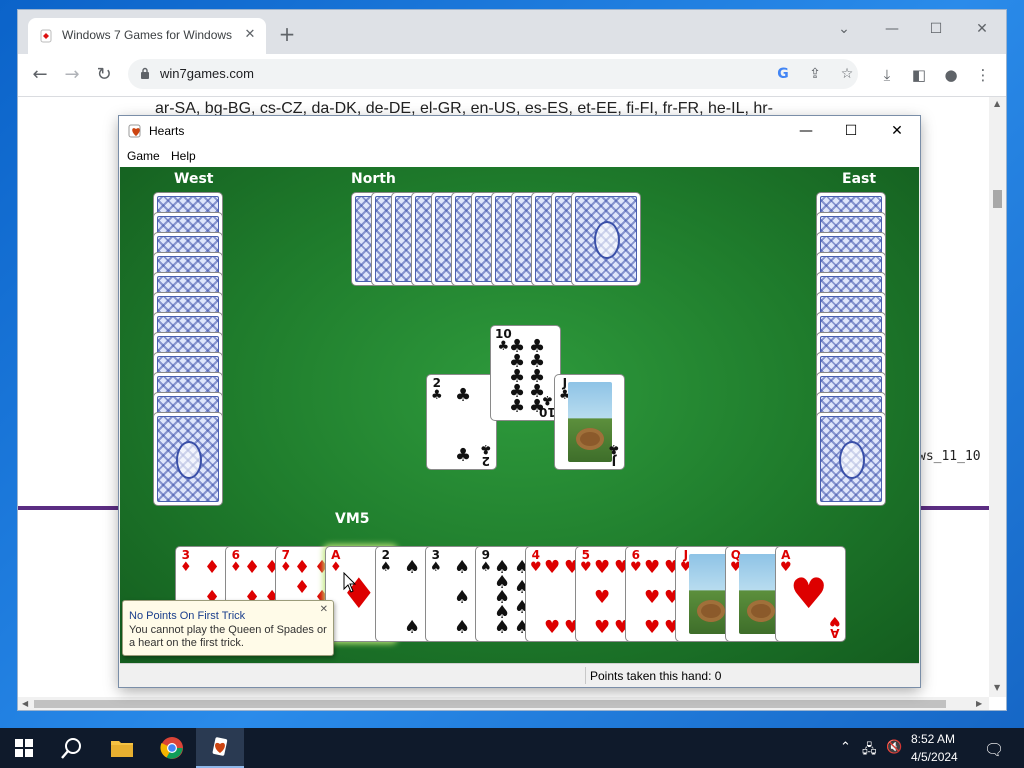 Image resolution: width=1024 pixels, height=768 pixels. I want to click on card-rank-top: 9 ♠, so click(486, 562).